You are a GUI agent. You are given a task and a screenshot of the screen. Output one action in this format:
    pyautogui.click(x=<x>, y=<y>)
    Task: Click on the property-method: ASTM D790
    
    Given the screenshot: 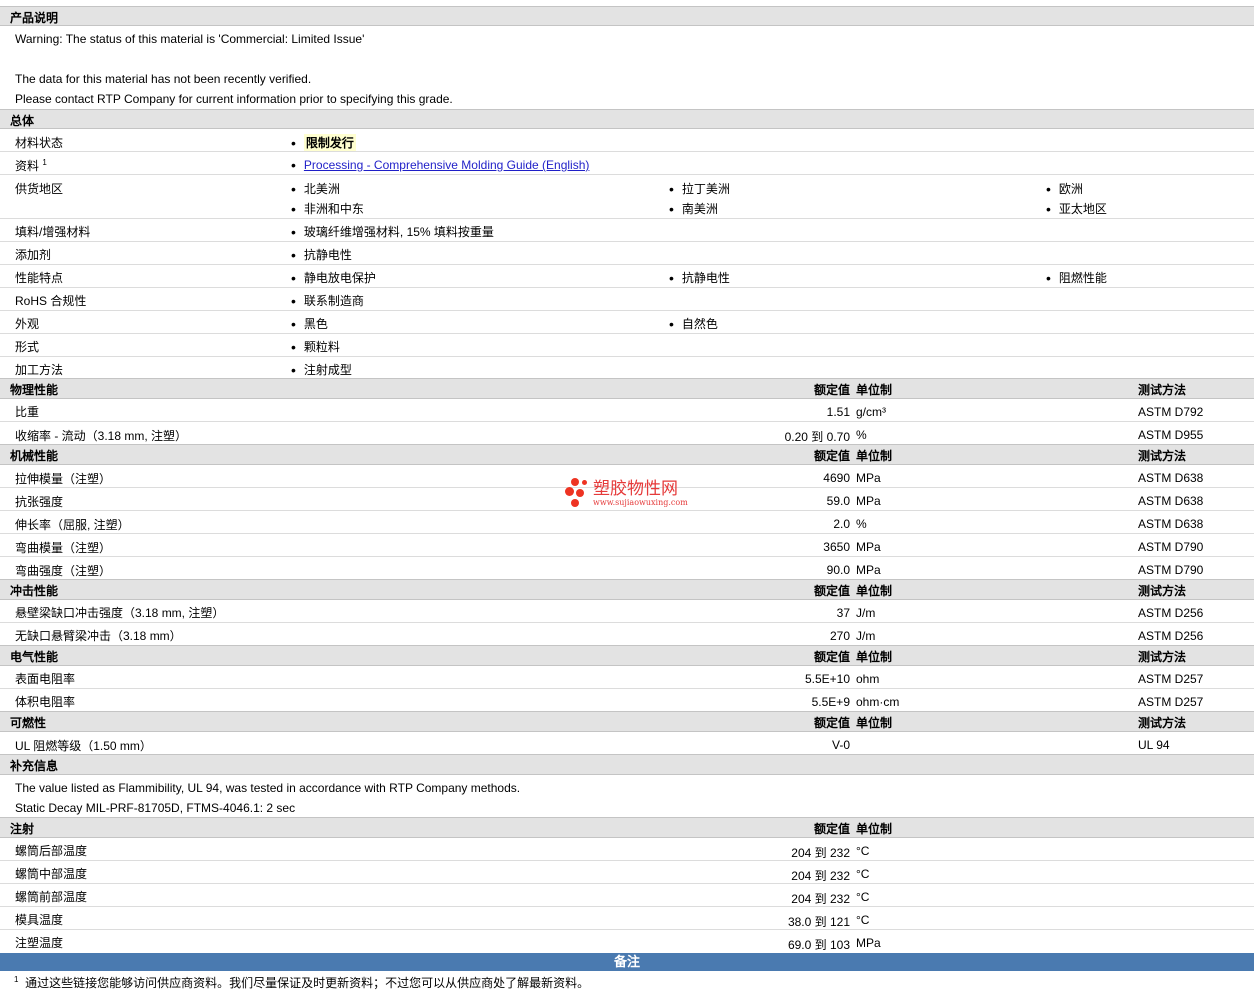 What is the action you would take?
    pyautogui.click(x=1171, y=570)
    